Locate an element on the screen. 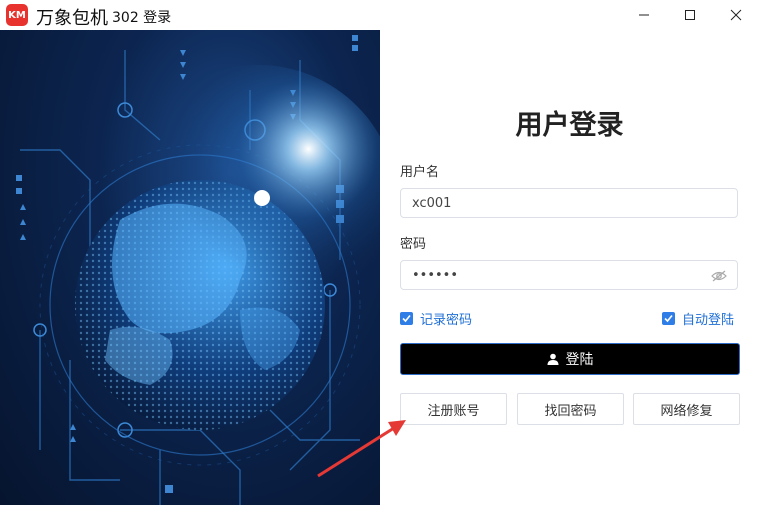  username-input: xc001 is located at coordinates (569, 203).